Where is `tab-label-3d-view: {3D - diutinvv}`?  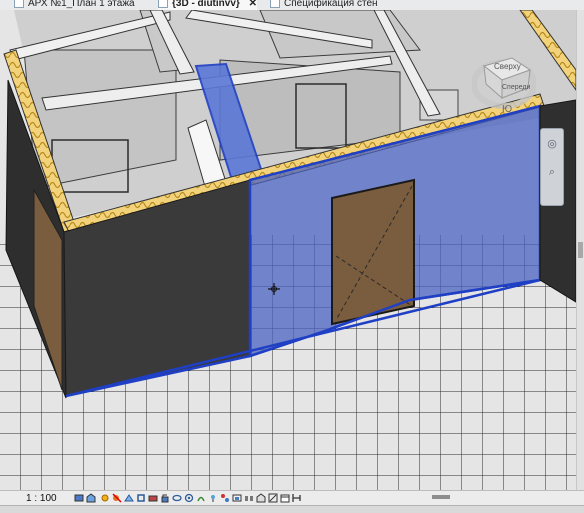 tab-label-3d-view: {3D - diutinvv} is located at coordinates (206, 4).